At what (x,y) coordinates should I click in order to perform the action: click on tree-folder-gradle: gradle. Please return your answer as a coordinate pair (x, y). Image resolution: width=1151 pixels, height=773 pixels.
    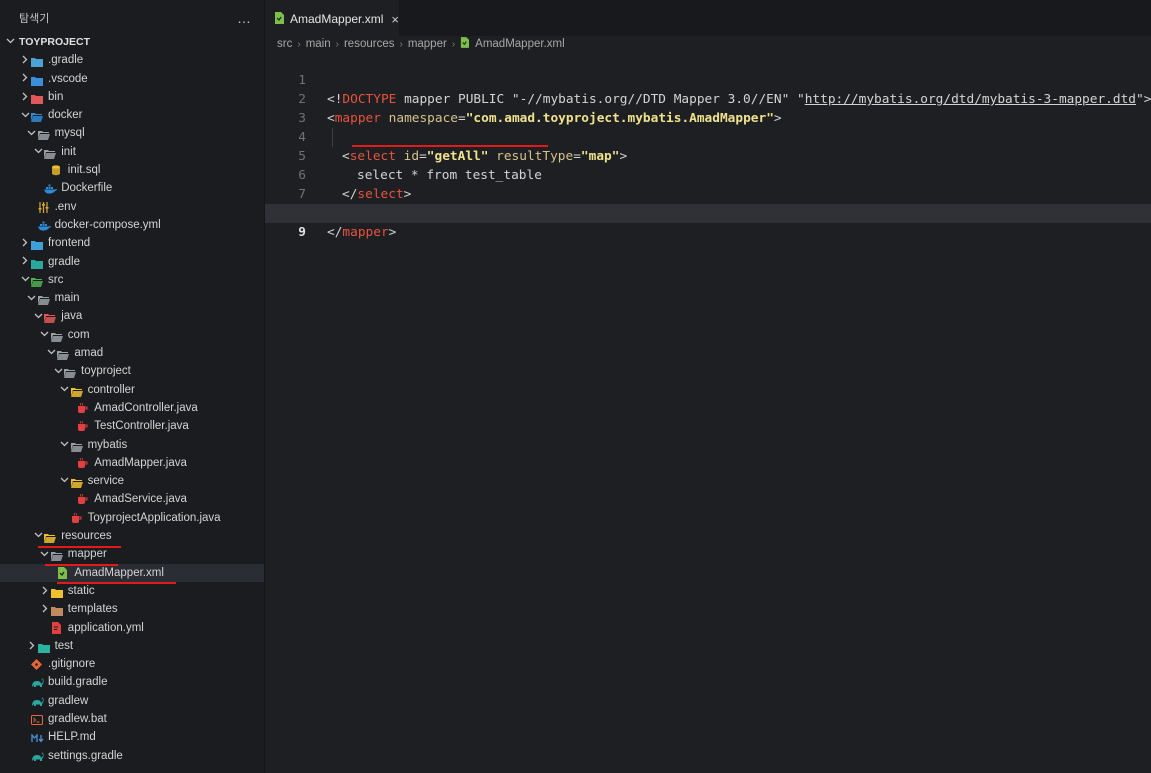
    Looking at the image, I should click on (132, 262).